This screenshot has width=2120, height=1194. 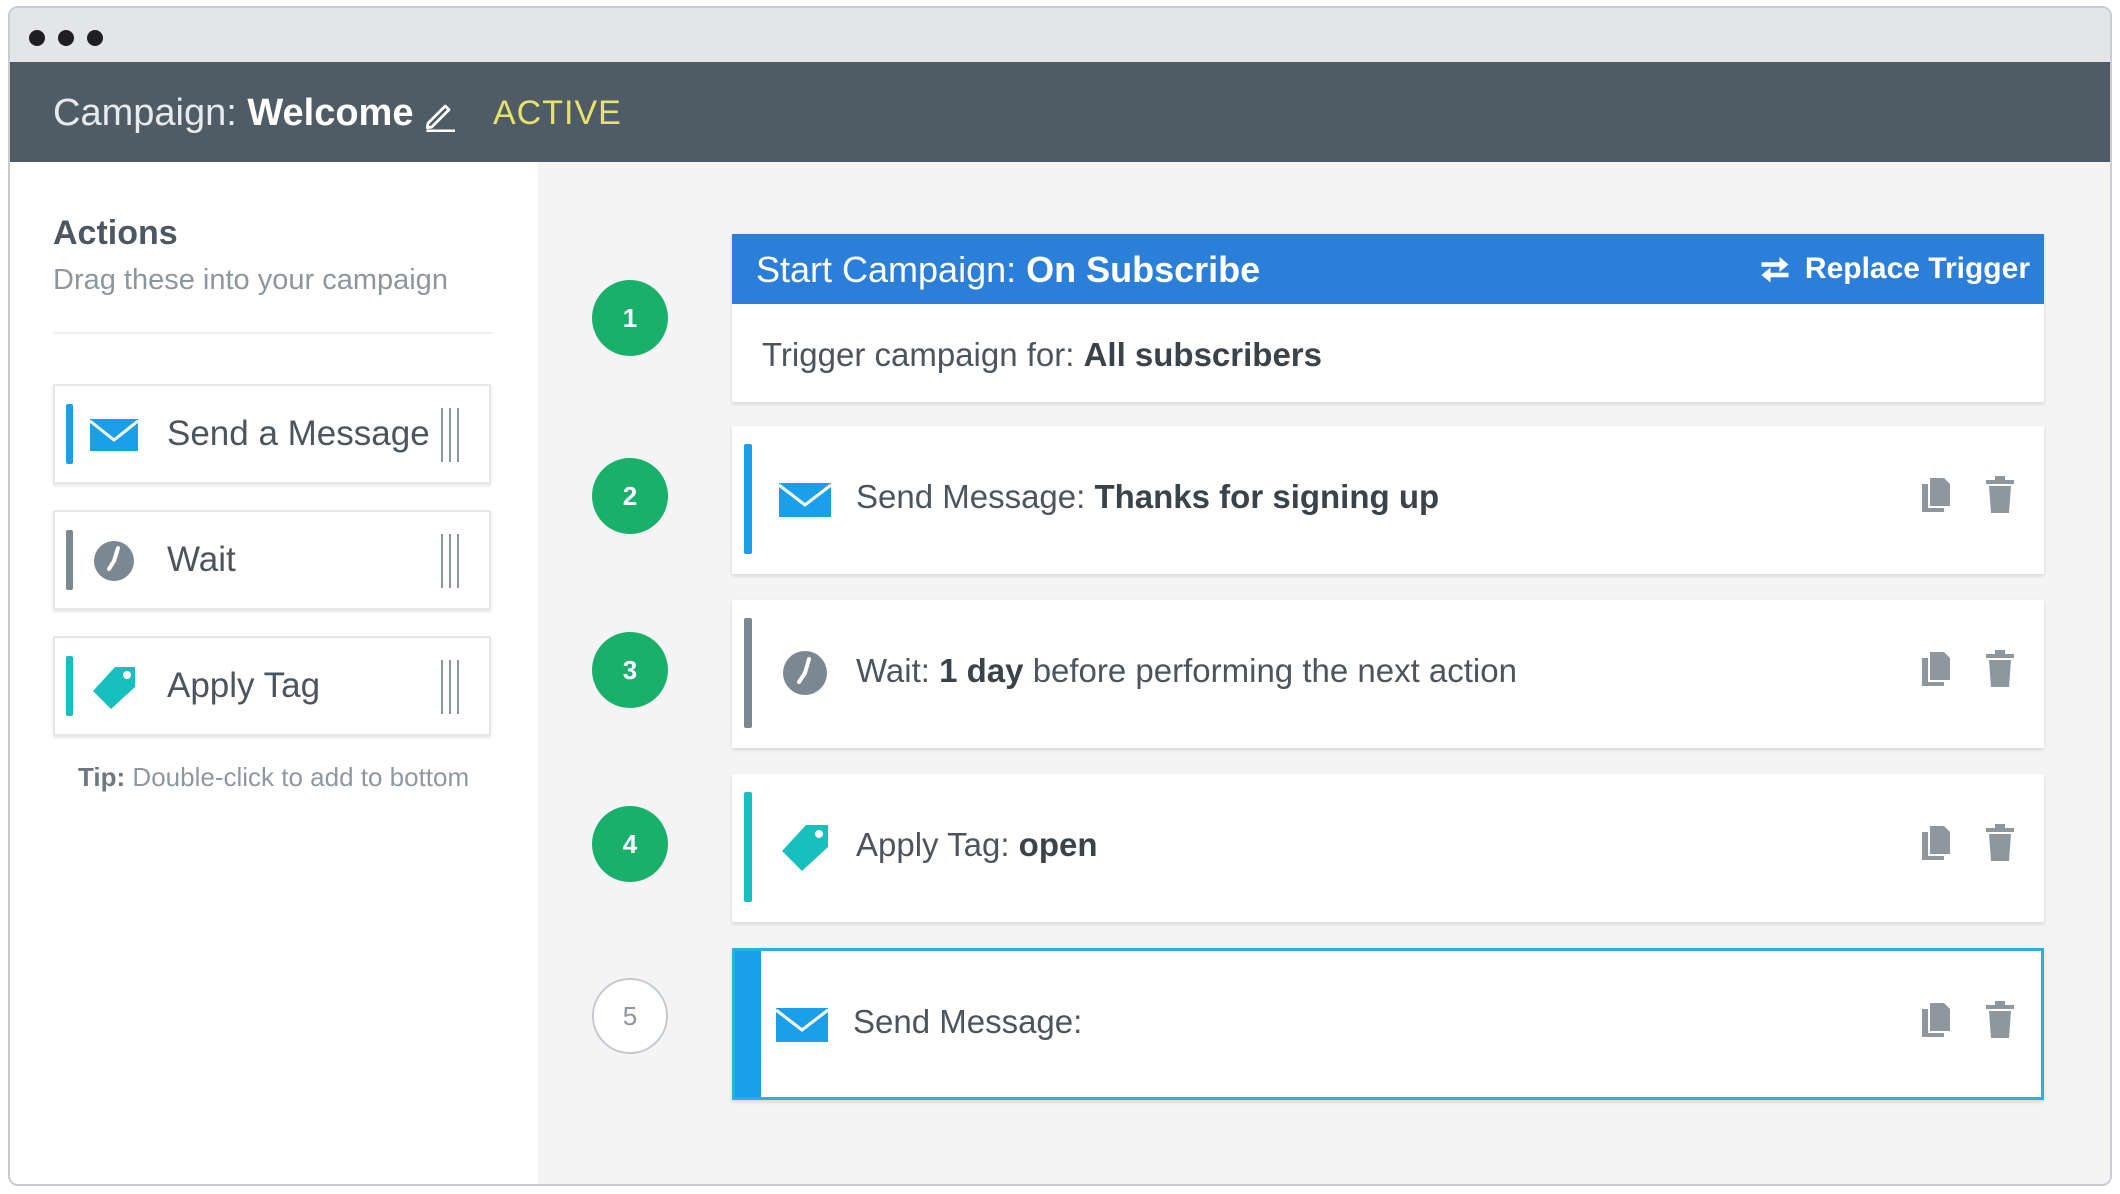 What do you see at coordinates (115, 233) in the screenshot?
I see `sidebar-title: Actions` at bounding box center [115, 233].